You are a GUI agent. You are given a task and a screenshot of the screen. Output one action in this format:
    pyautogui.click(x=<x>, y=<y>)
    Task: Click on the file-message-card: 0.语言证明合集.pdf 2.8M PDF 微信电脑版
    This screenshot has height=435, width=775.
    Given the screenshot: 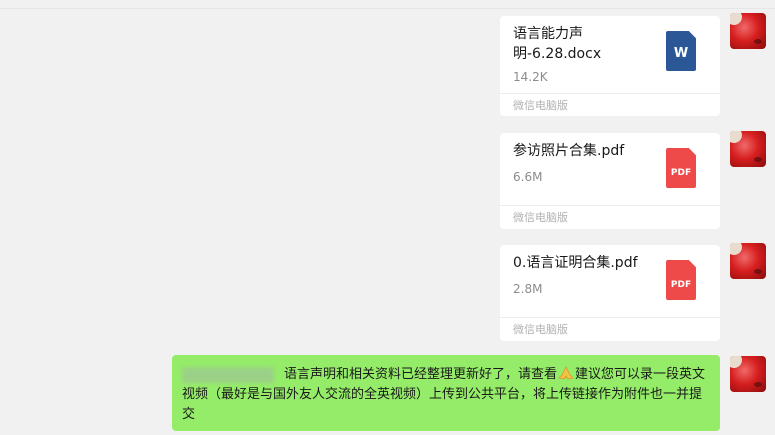 What is the action you would take?
    pyautogui.click(x=610, y=293)
    